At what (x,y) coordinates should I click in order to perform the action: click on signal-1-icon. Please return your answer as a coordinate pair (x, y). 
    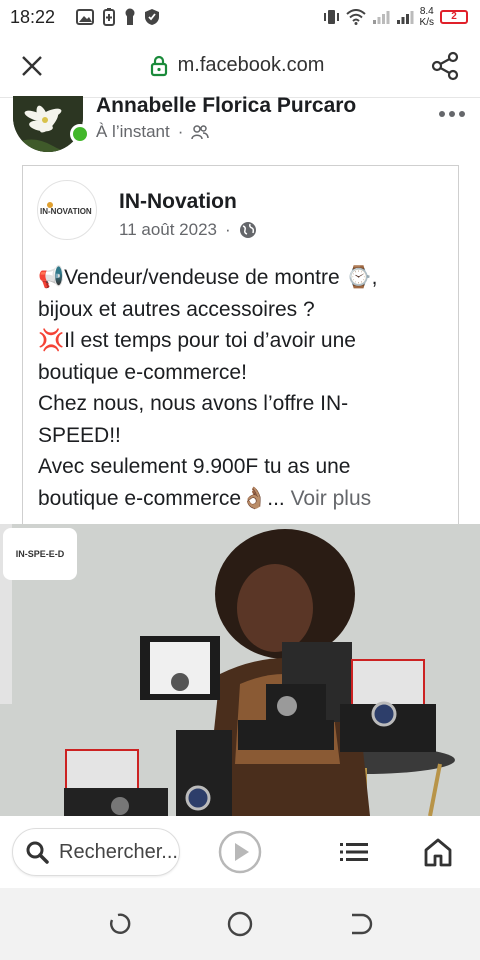
    Looking at the image, I should click on (381, 17).